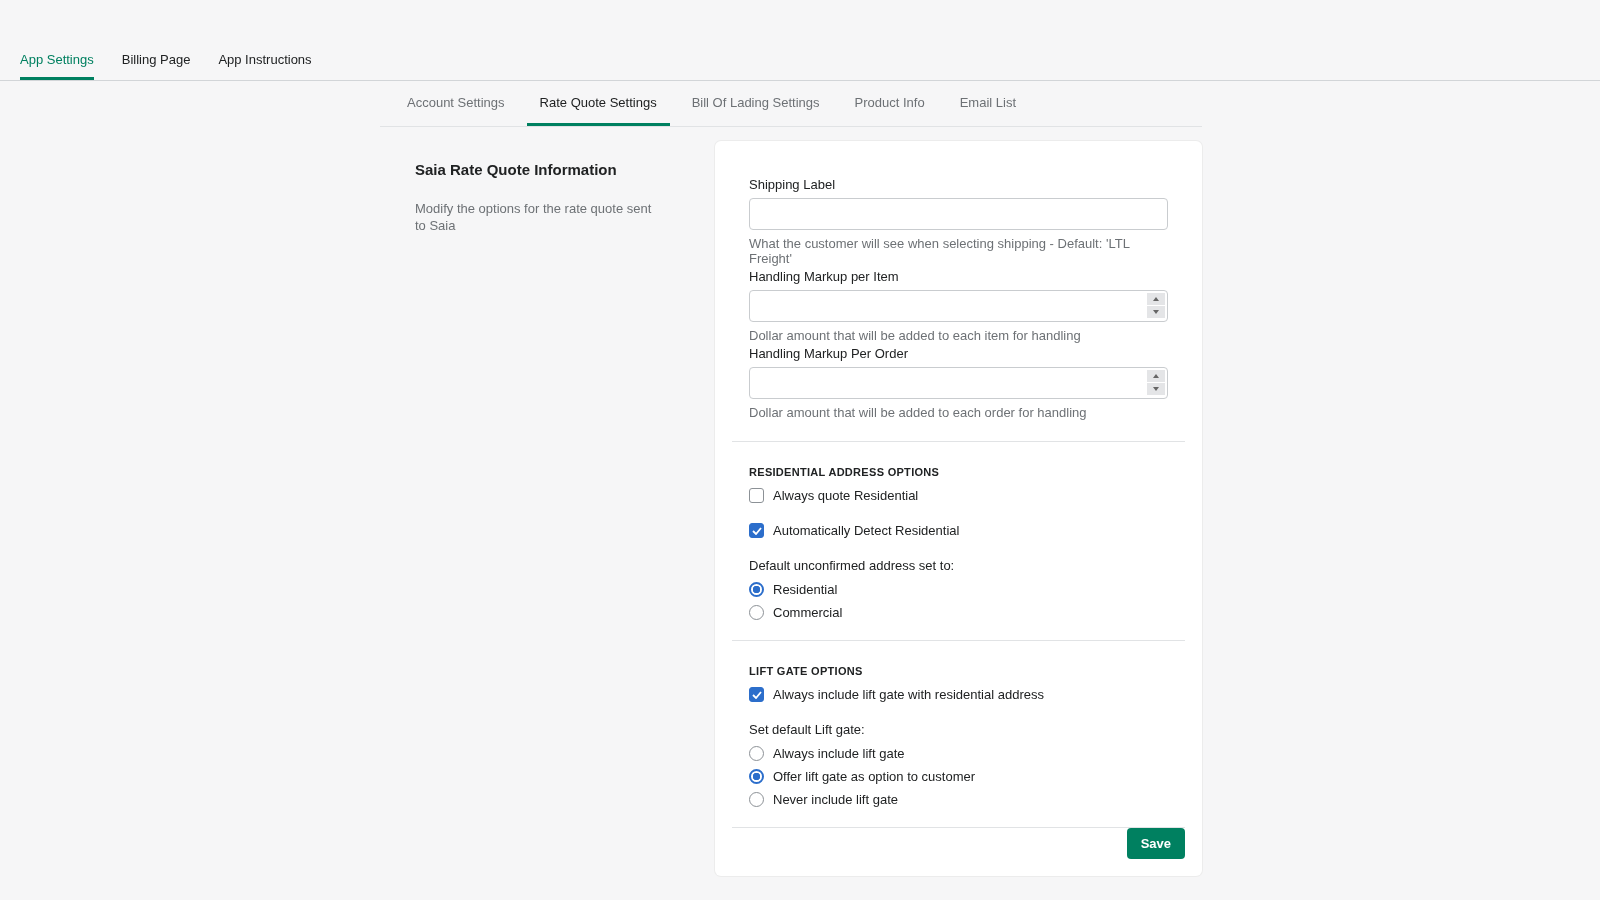  I want to click on settings-tab: Account Settings, so click(456, 103).